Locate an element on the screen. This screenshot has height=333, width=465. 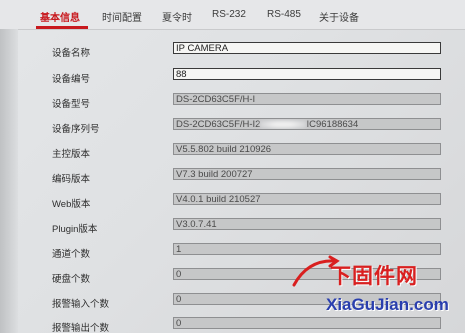
encode-version-field: V7.3 build 200727 is located at coordinates (307, 174).